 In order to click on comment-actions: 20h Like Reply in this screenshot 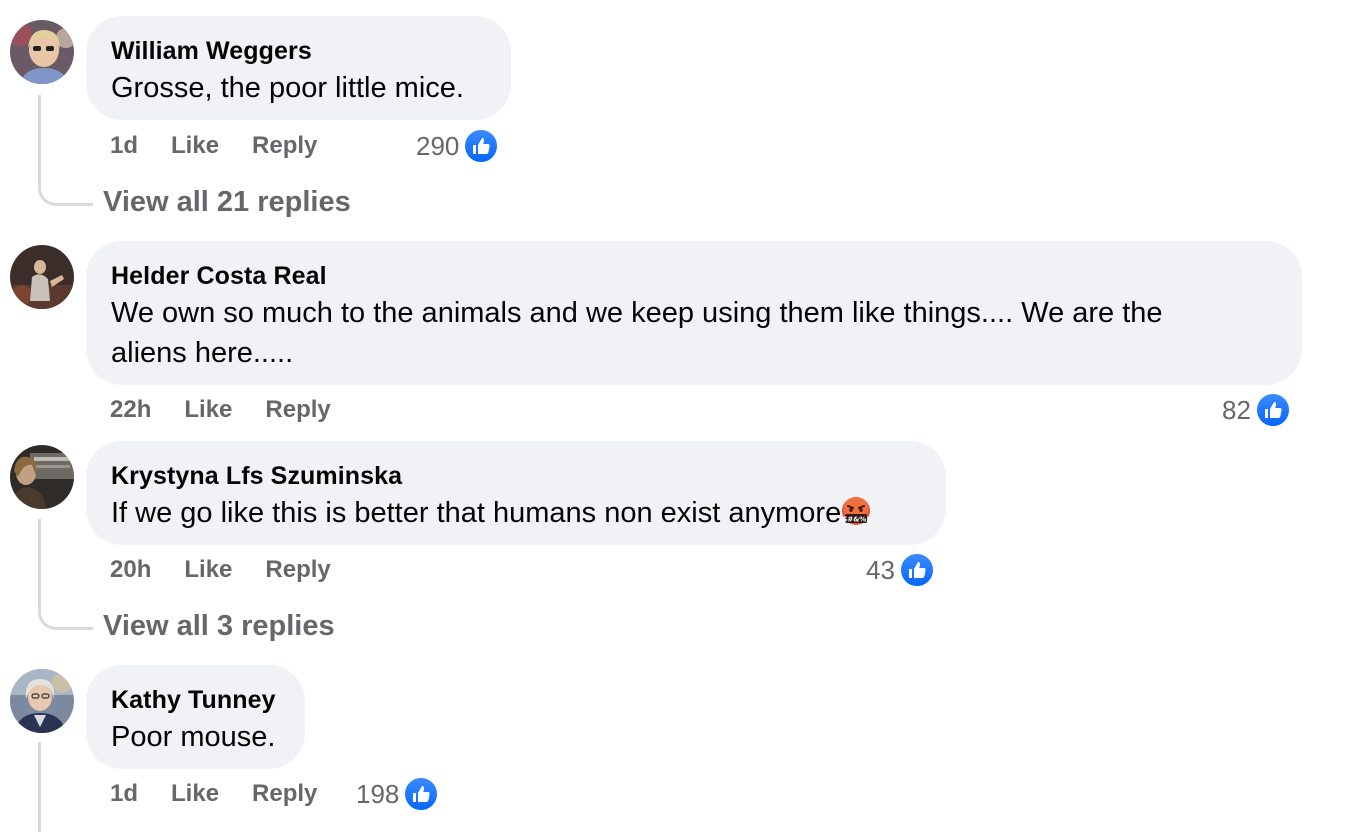, I will do `click(237, 570)`.